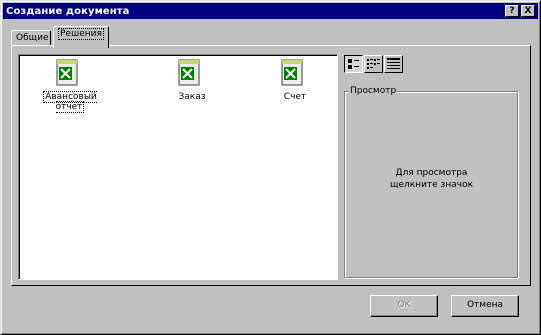 The width and height of the screenshot is (541, 335). I want to click on list-view-icon, so click(373, 64).